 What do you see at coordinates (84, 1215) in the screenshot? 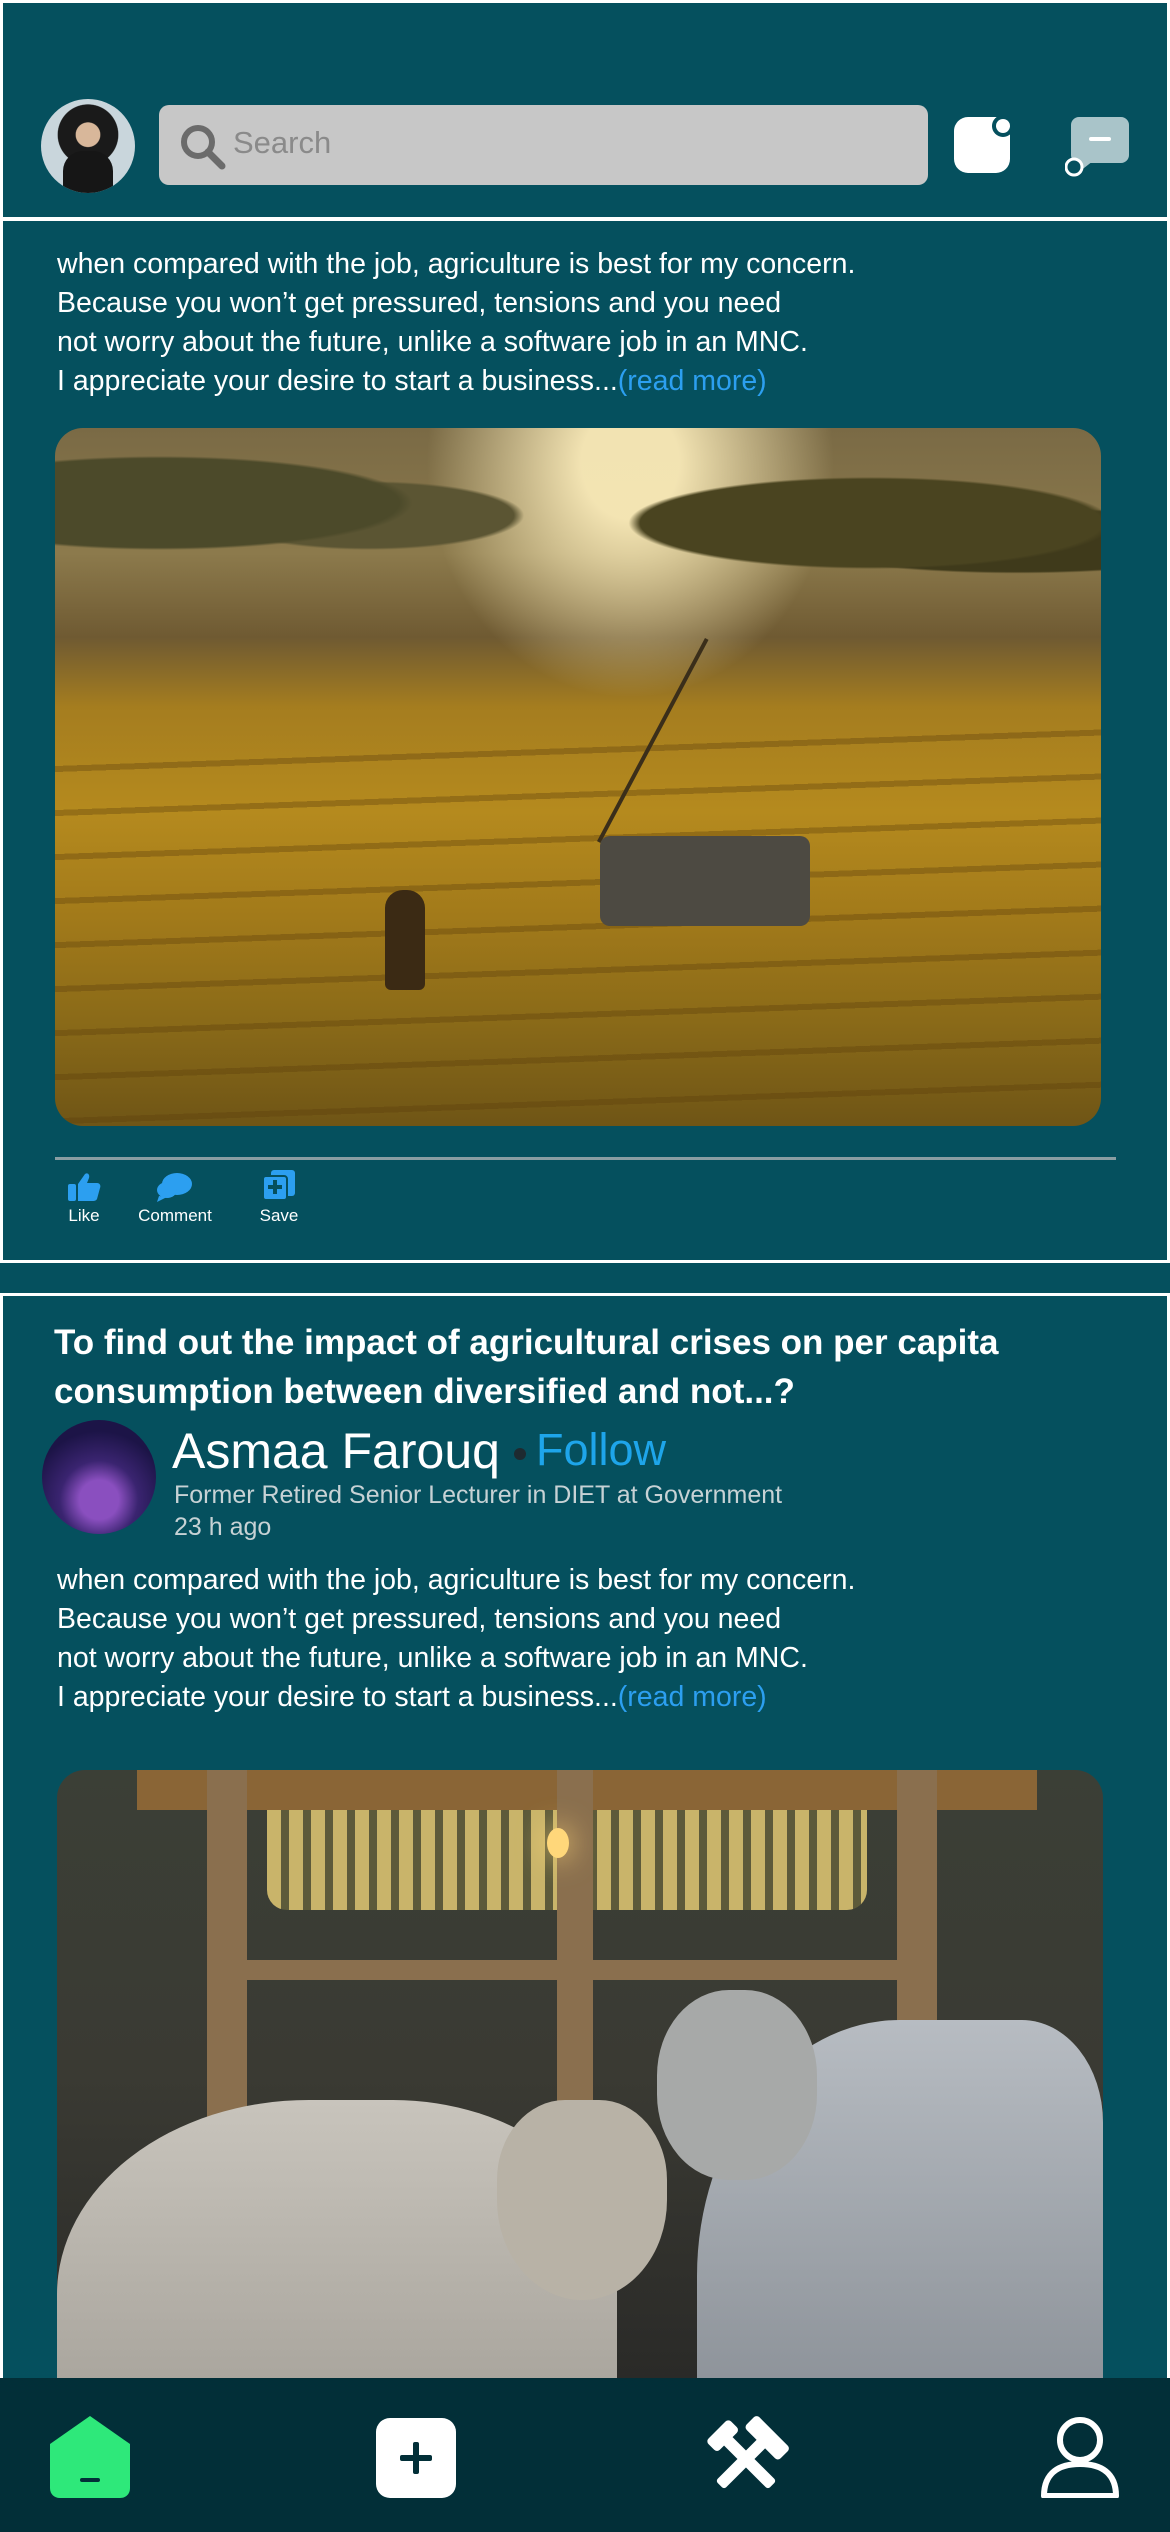
I see `like-label: Like` at bounding box center [84, 1215].